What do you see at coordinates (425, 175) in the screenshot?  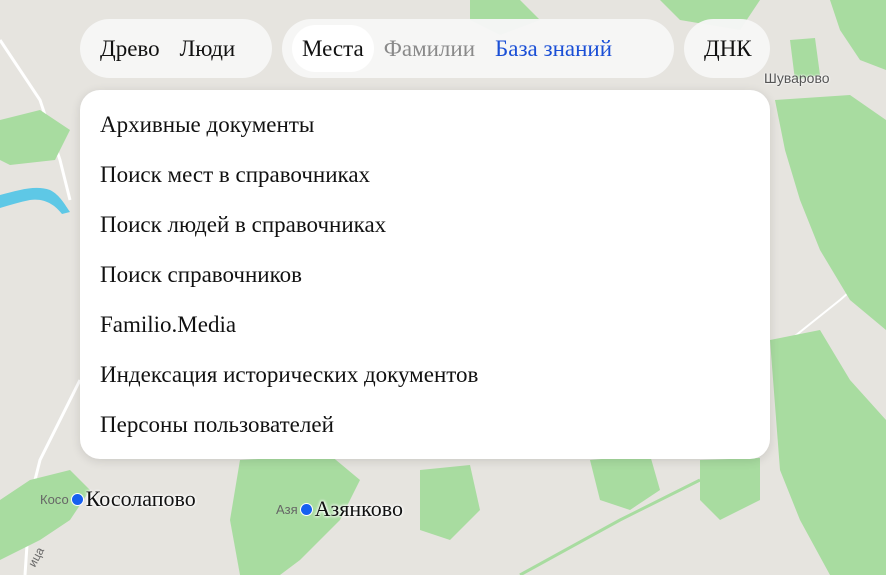 I see `menu-item-search-places: Поиск мест в справочниках` at bounding box center [425, 175].